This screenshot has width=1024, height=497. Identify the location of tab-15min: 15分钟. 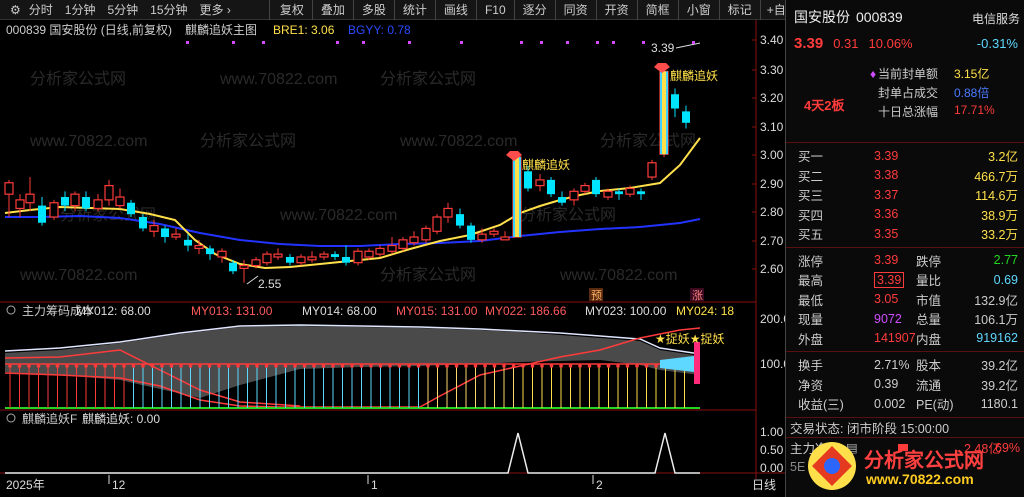
(168, 9).